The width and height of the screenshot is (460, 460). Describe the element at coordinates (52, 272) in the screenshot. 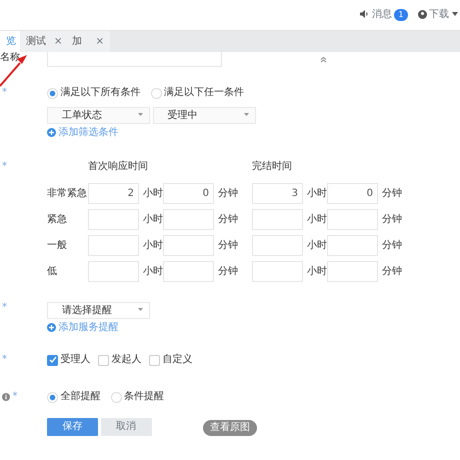

I see `priority-label: 低` at that location.